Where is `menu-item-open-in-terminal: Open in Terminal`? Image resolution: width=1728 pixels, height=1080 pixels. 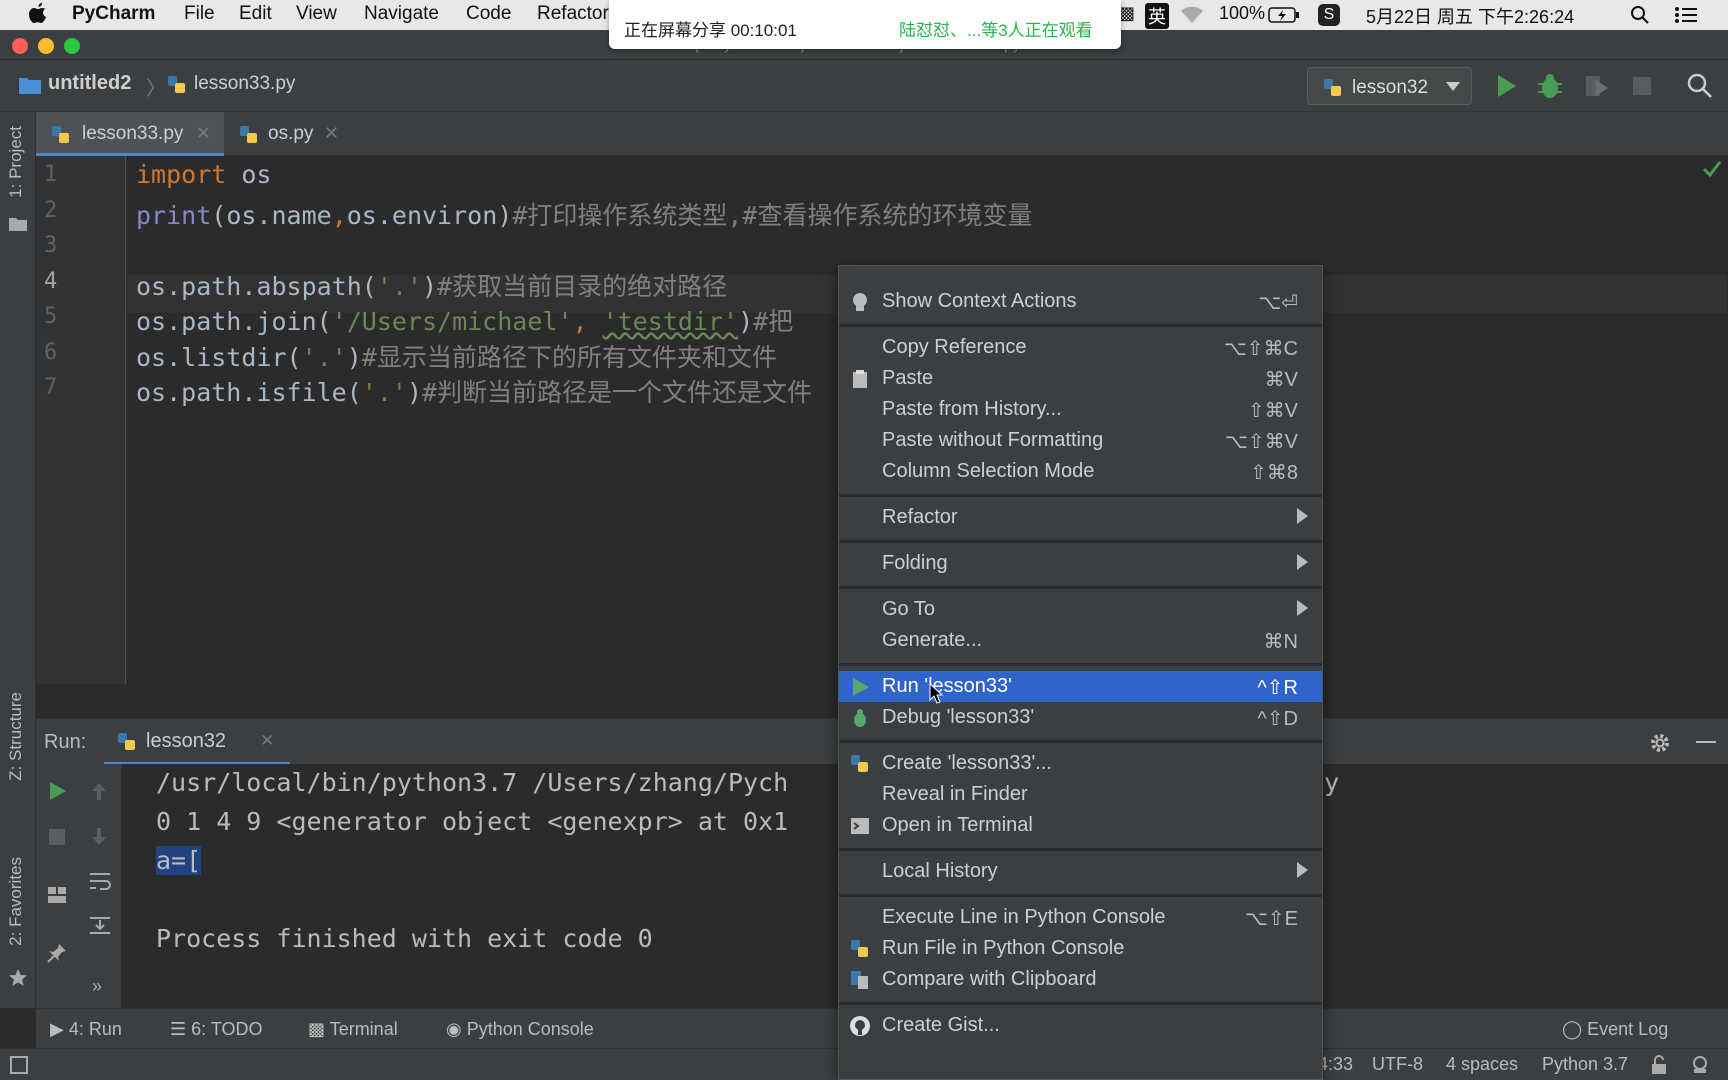 menu-item-open-in-terminal: Open in Terminal is located at coordinates (1080, 825).